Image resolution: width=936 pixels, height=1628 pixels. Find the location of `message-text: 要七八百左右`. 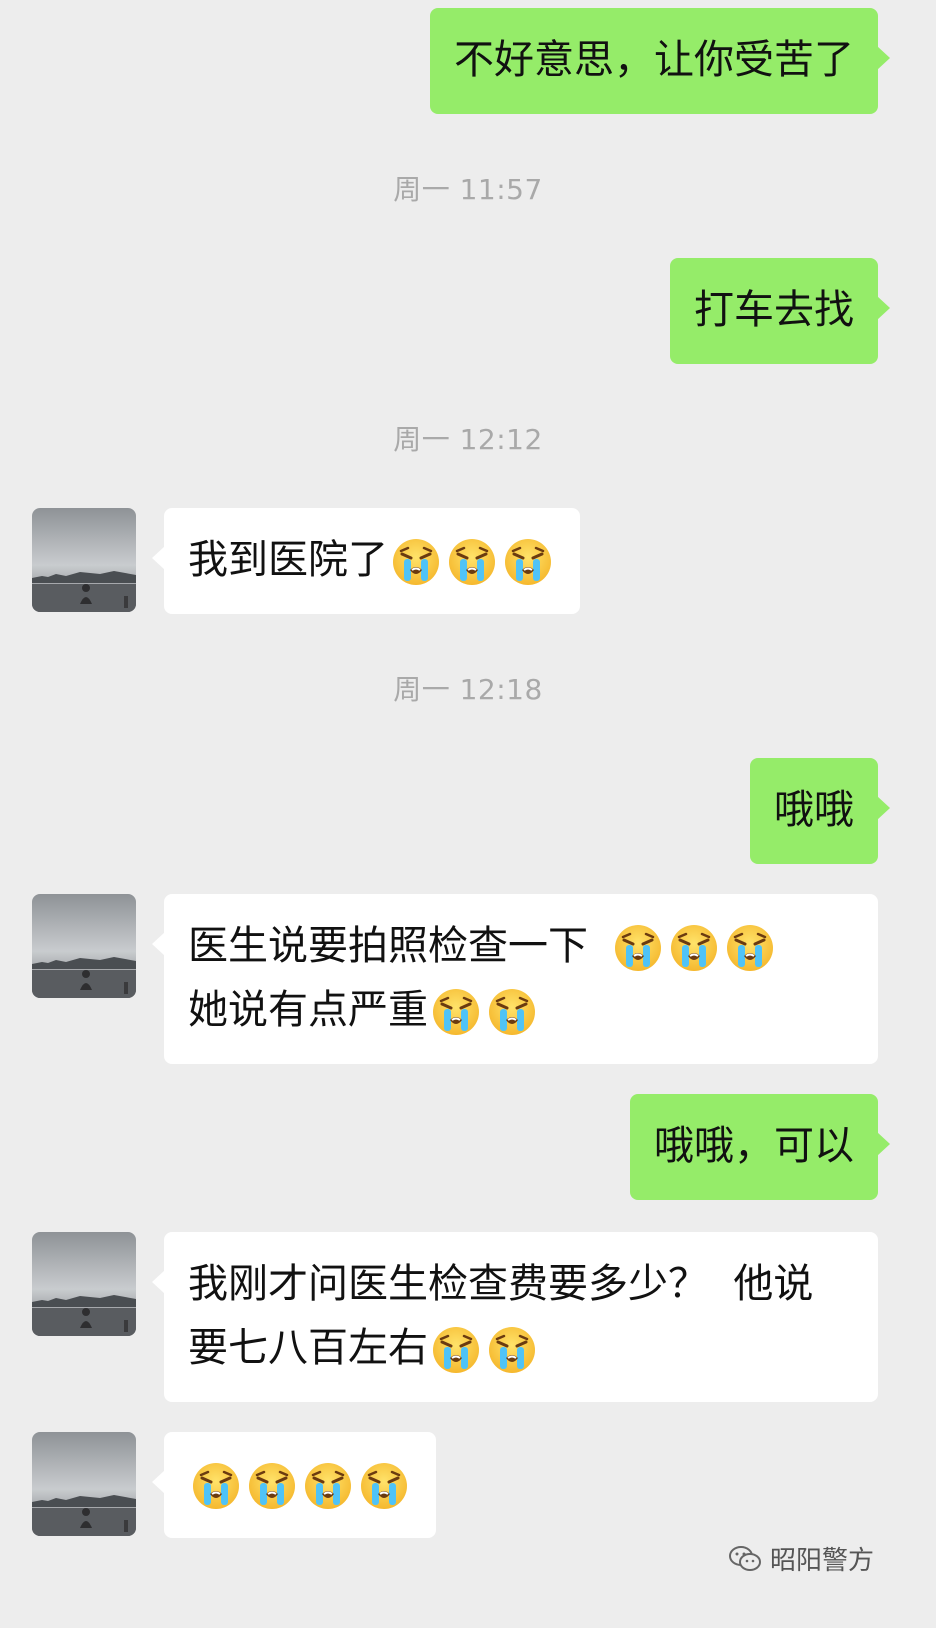

message-text: 要七八百左右 is located at coordinates (308, 1348).